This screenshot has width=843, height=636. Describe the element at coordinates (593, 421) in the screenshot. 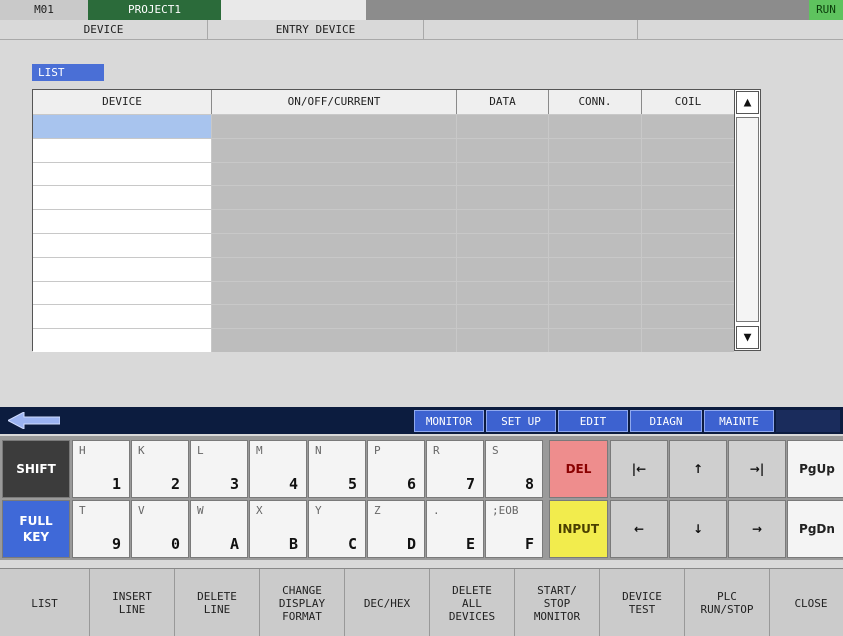

I see `menu-edit: EDIT` at that location.